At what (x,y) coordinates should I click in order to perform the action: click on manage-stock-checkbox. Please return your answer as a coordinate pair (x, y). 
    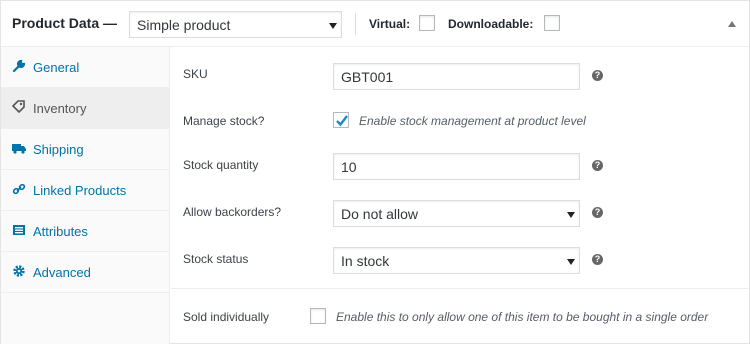
    Looking at the image, I should click on (341, 120).